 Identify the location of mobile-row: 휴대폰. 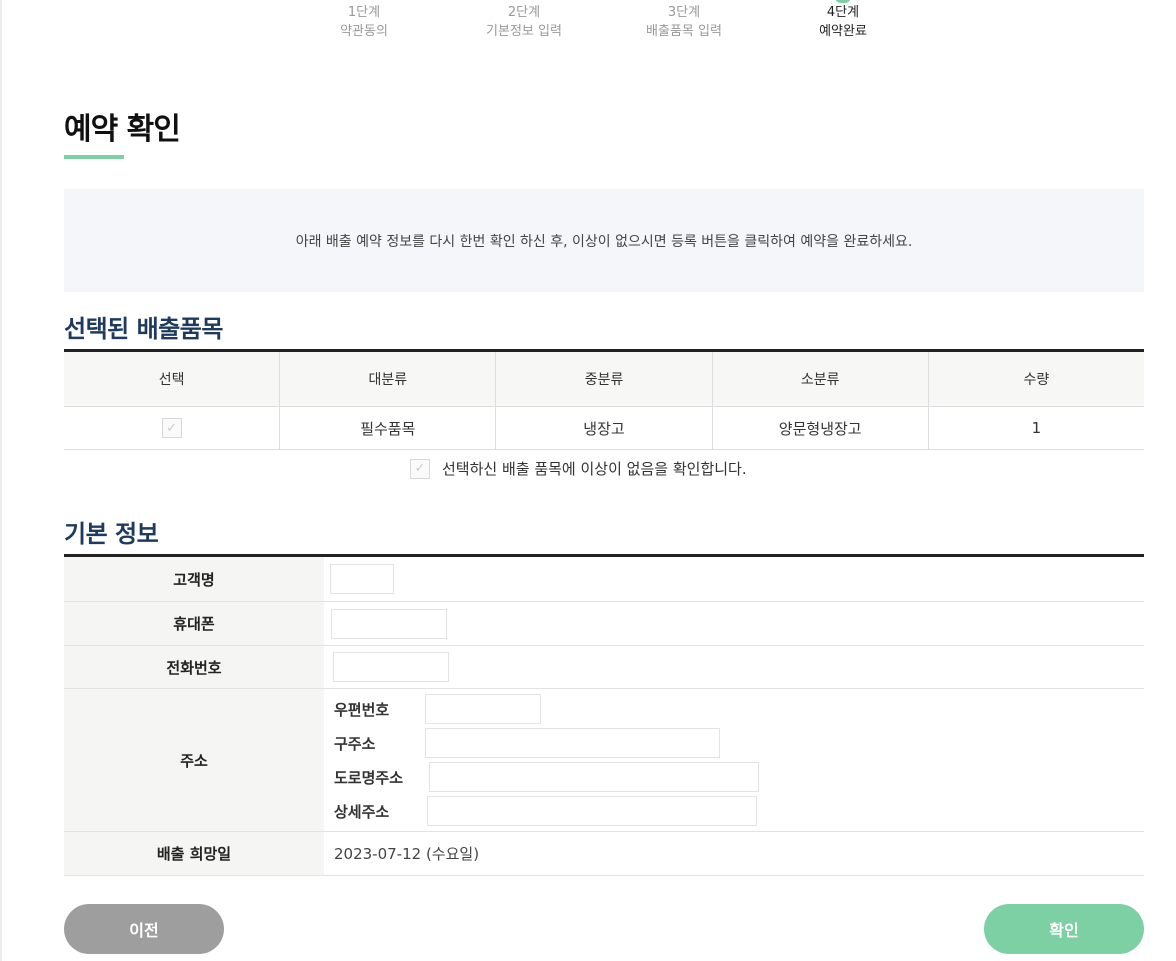
(604, 624).